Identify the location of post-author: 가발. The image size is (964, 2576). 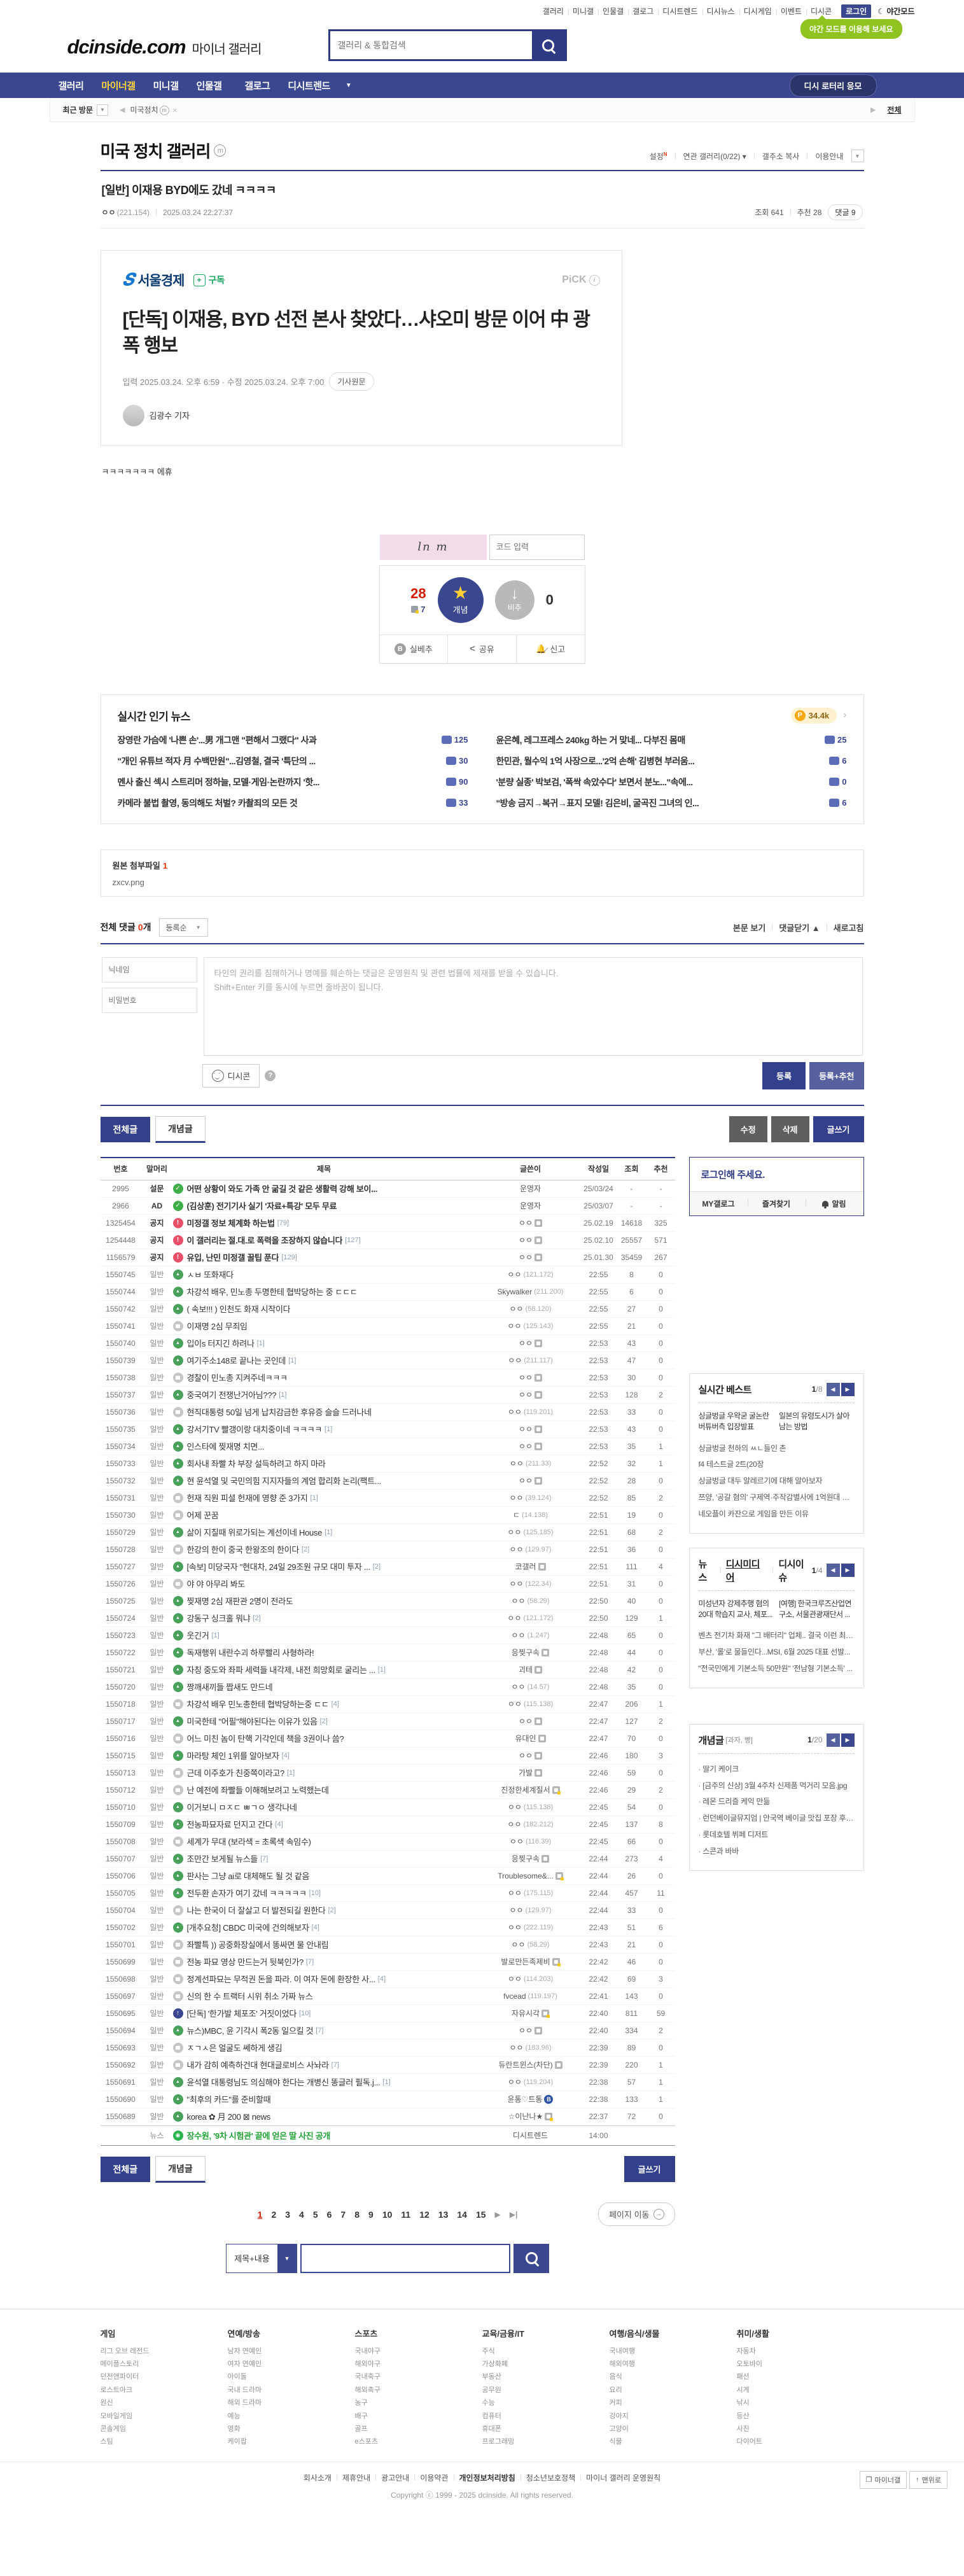
(530, 1772).